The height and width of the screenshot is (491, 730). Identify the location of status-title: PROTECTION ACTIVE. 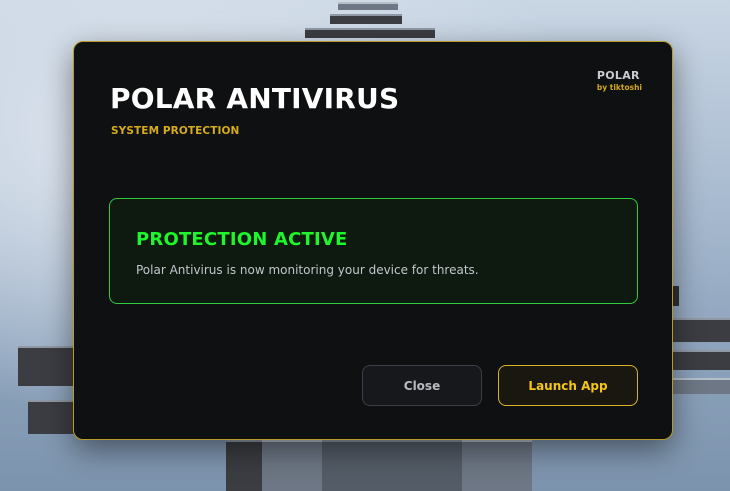
(242, 239).